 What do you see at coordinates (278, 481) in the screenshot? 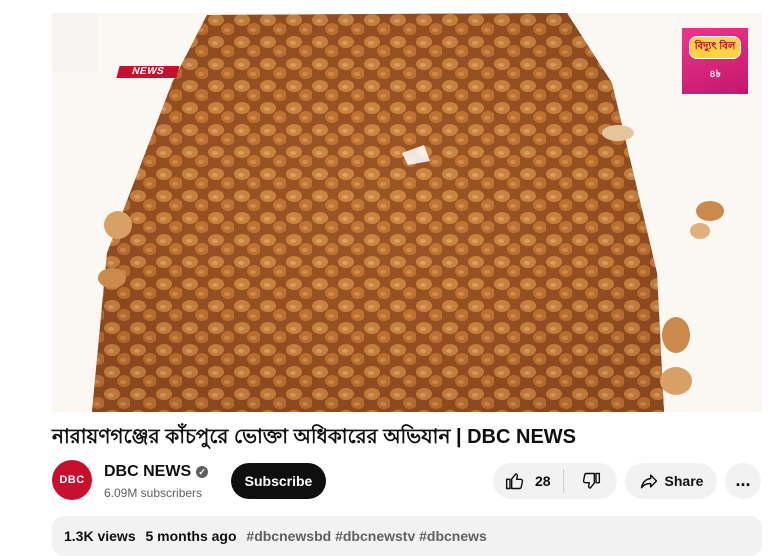
I see `subscribe-button: Subscribe` at bounding box center [278, 481].